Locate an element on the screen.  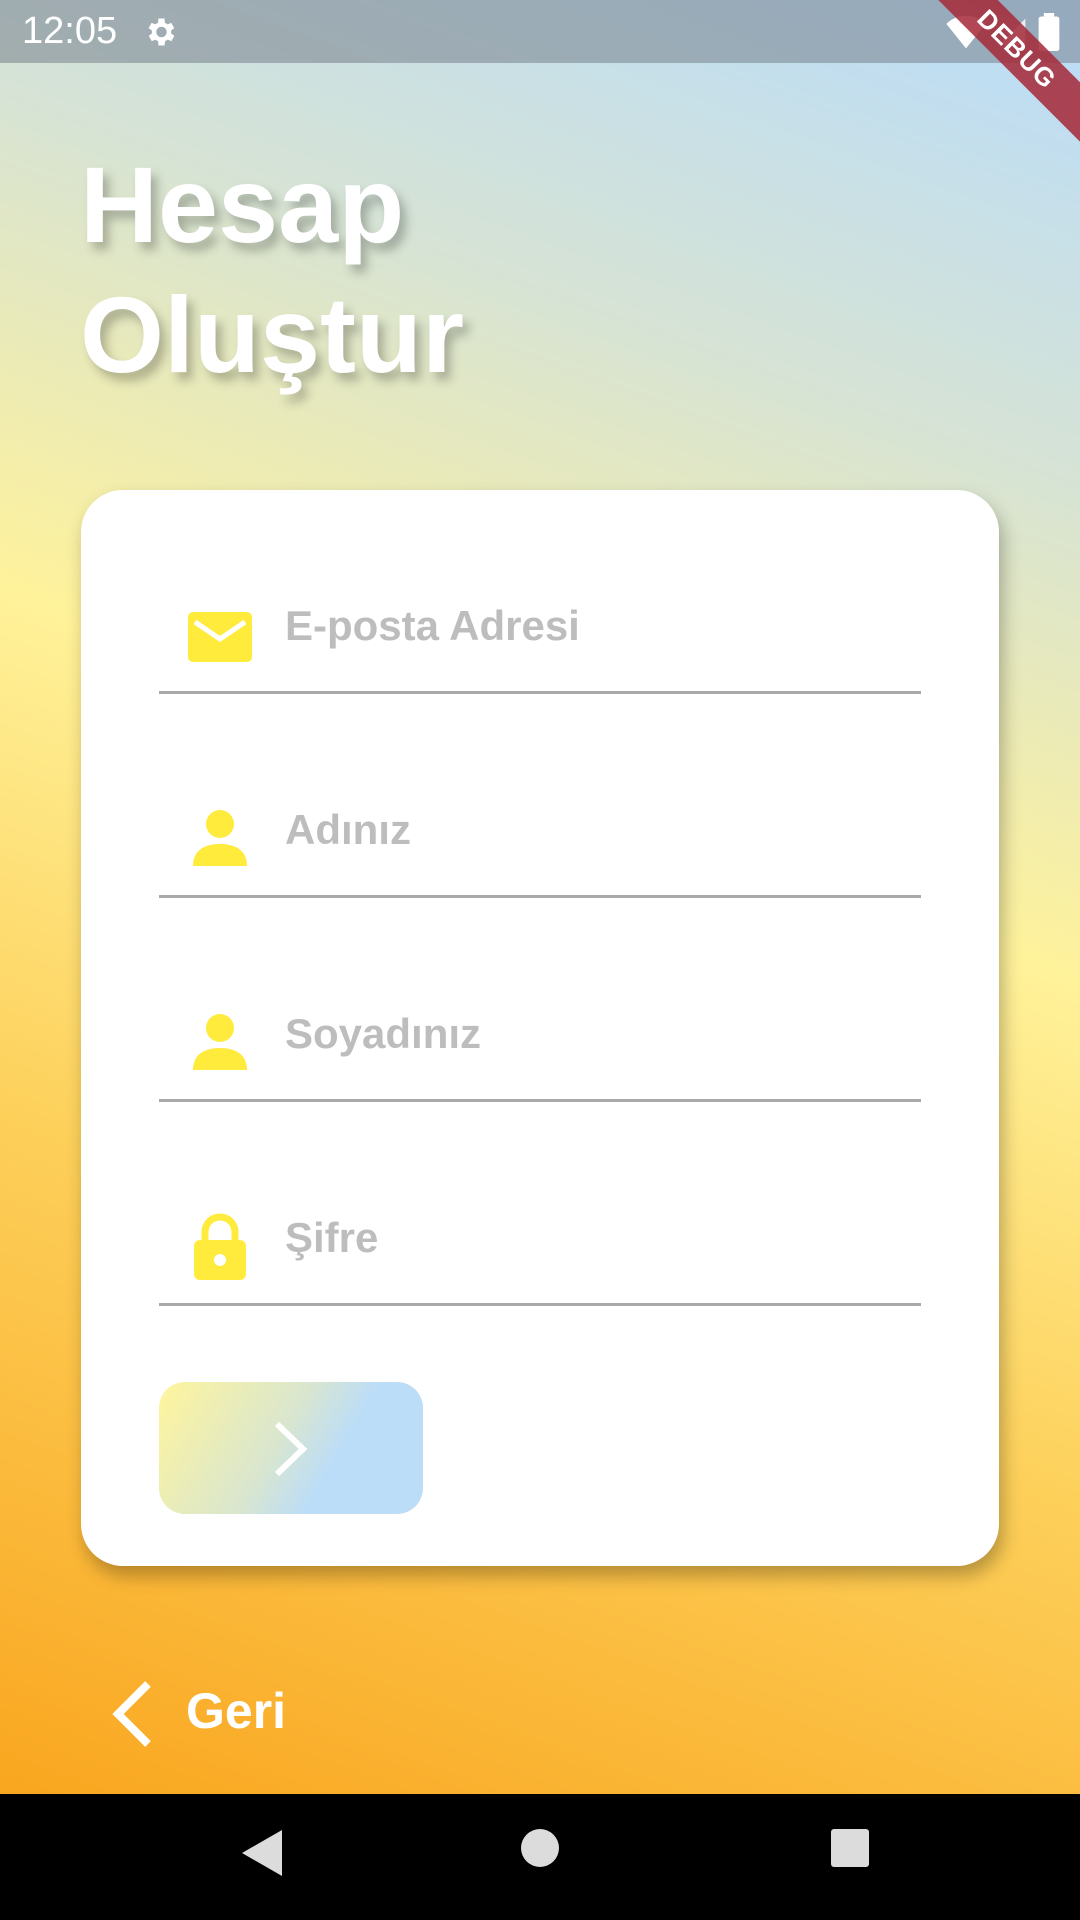
page-title: Hesap Oluştur is located at coordinates (272, 270).